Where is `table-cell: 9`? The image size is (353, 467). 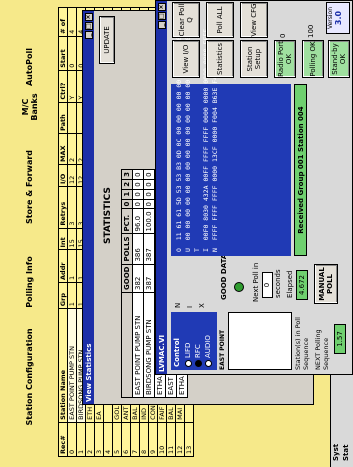 table-cell: 9 is located at coordinates (153, 439).